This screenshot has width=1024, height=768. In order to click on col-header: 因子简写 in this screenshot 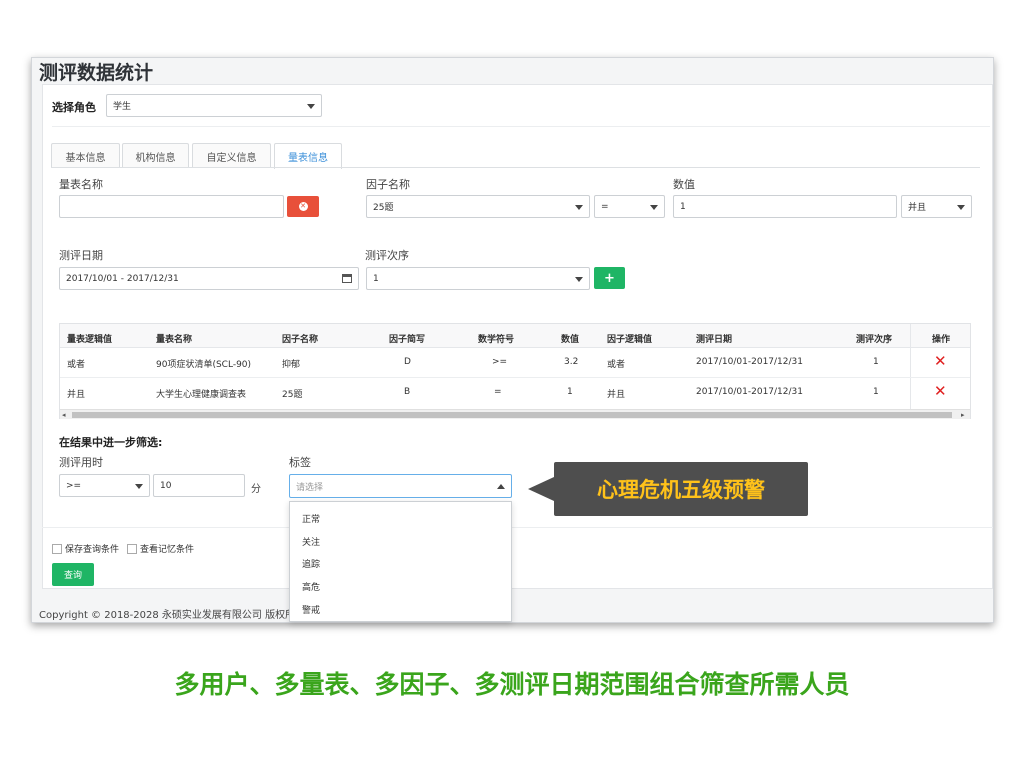, I will do `click(407, 340)`.